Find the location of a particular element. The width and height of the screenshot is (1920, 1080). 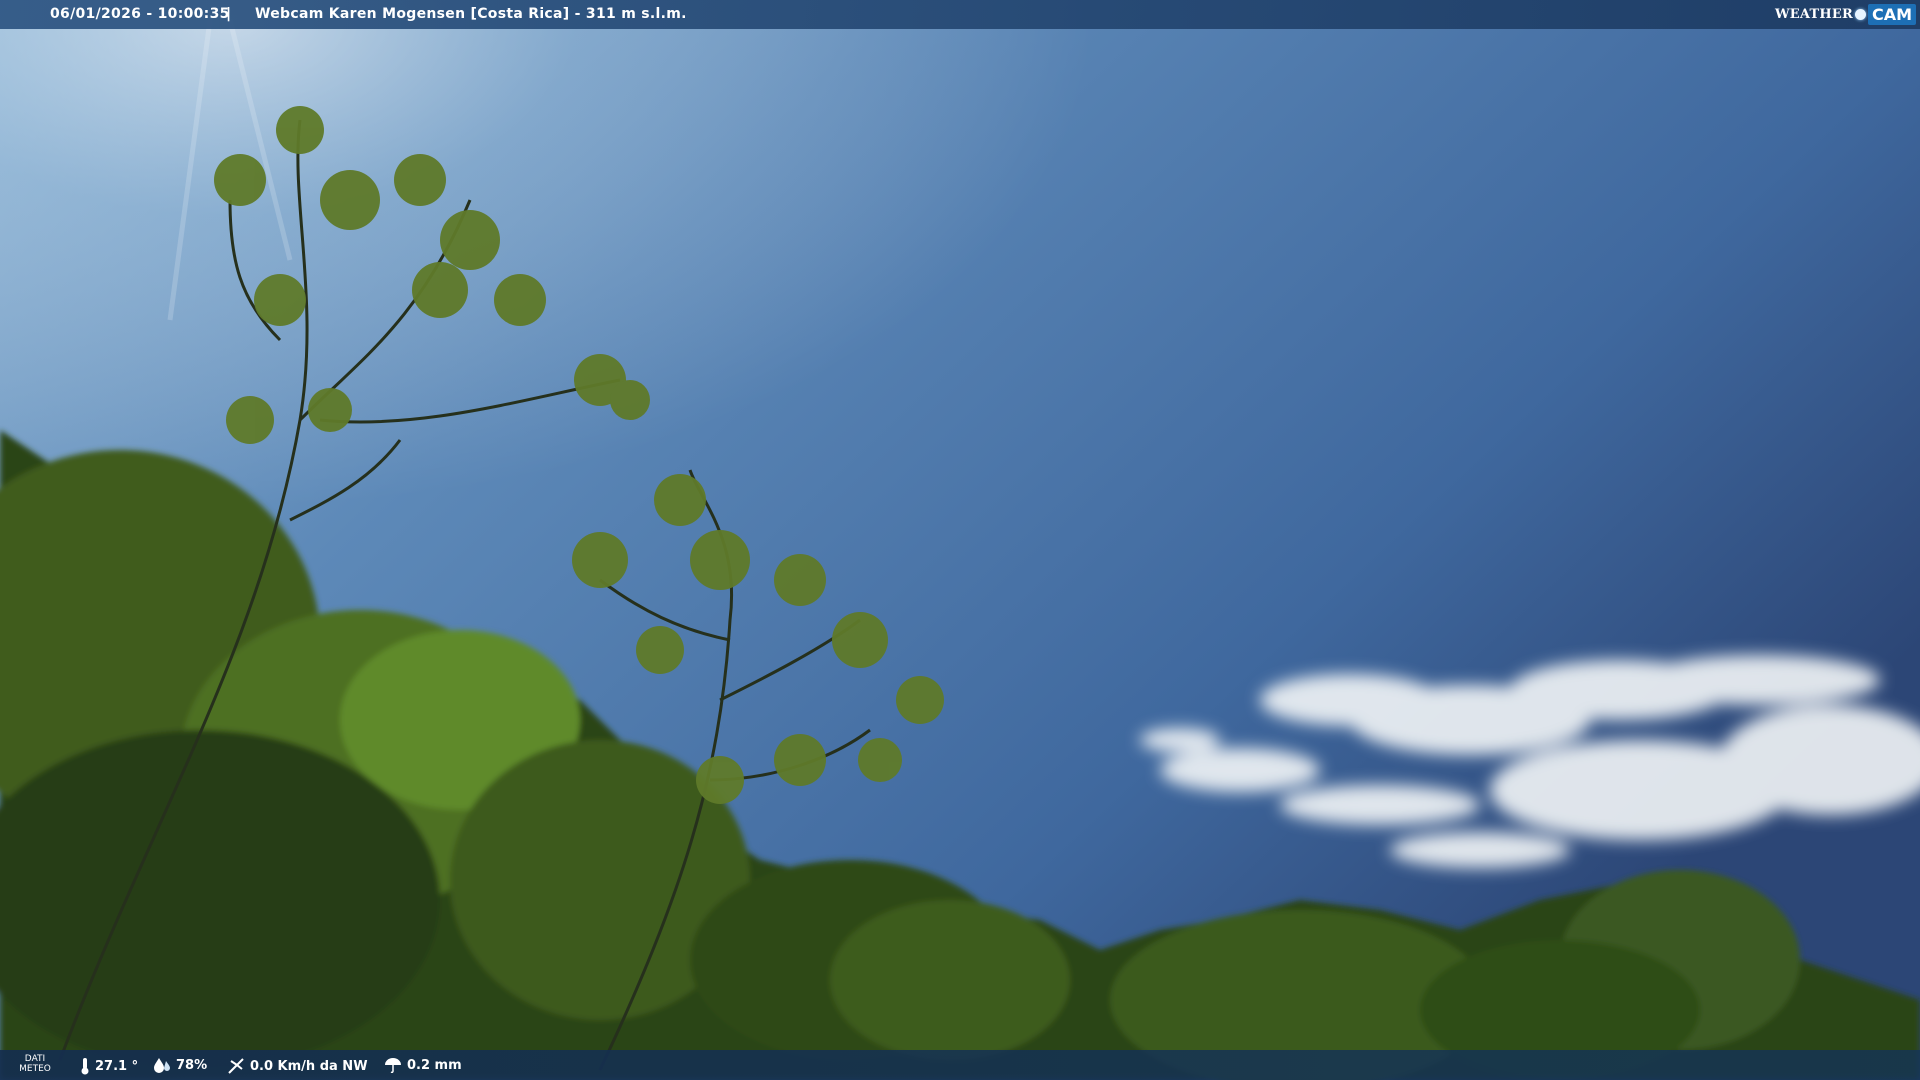

humidity-readout: 78% is located at coordinates (180, 1065).